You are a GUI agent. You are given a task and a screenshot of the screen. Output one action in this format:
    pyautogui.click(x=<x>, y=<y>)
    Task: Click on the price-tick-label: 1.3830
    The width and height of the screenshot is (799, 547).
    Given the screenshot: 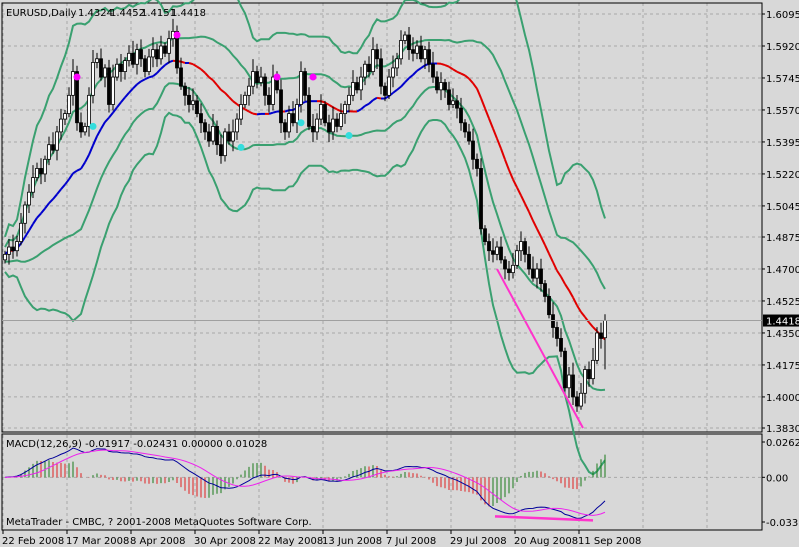 What is the action you would take?
    pyautogui.click(x=782, y=429)
    